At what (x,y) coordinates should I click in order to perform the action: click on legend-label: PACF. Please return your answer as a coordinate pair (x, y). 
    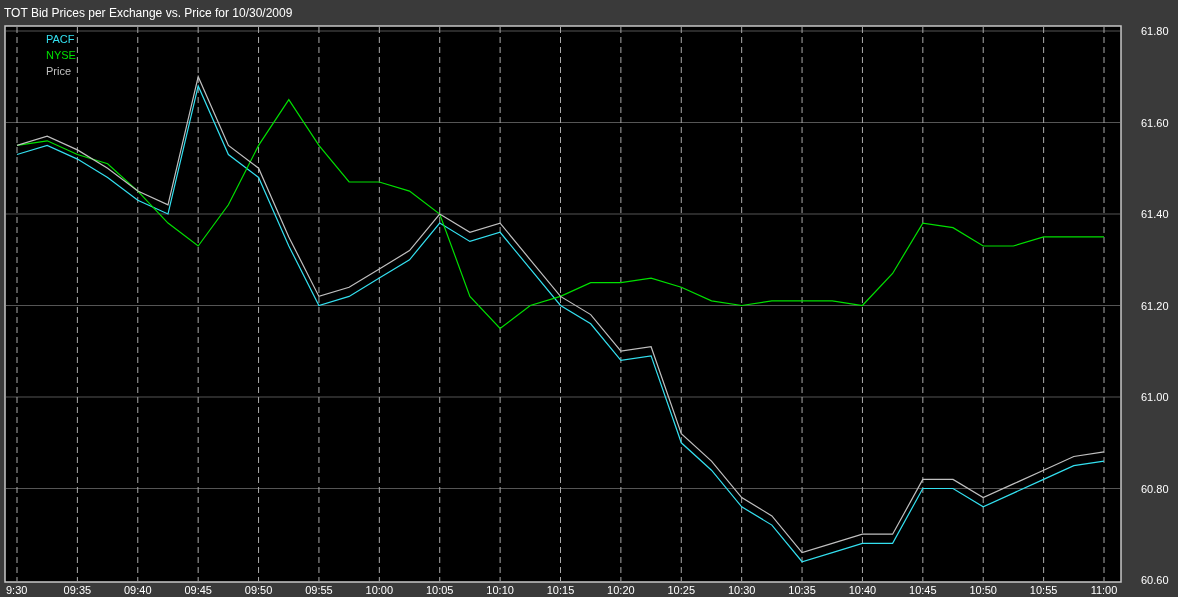
    Looking at the image, I should click on (60, 39).